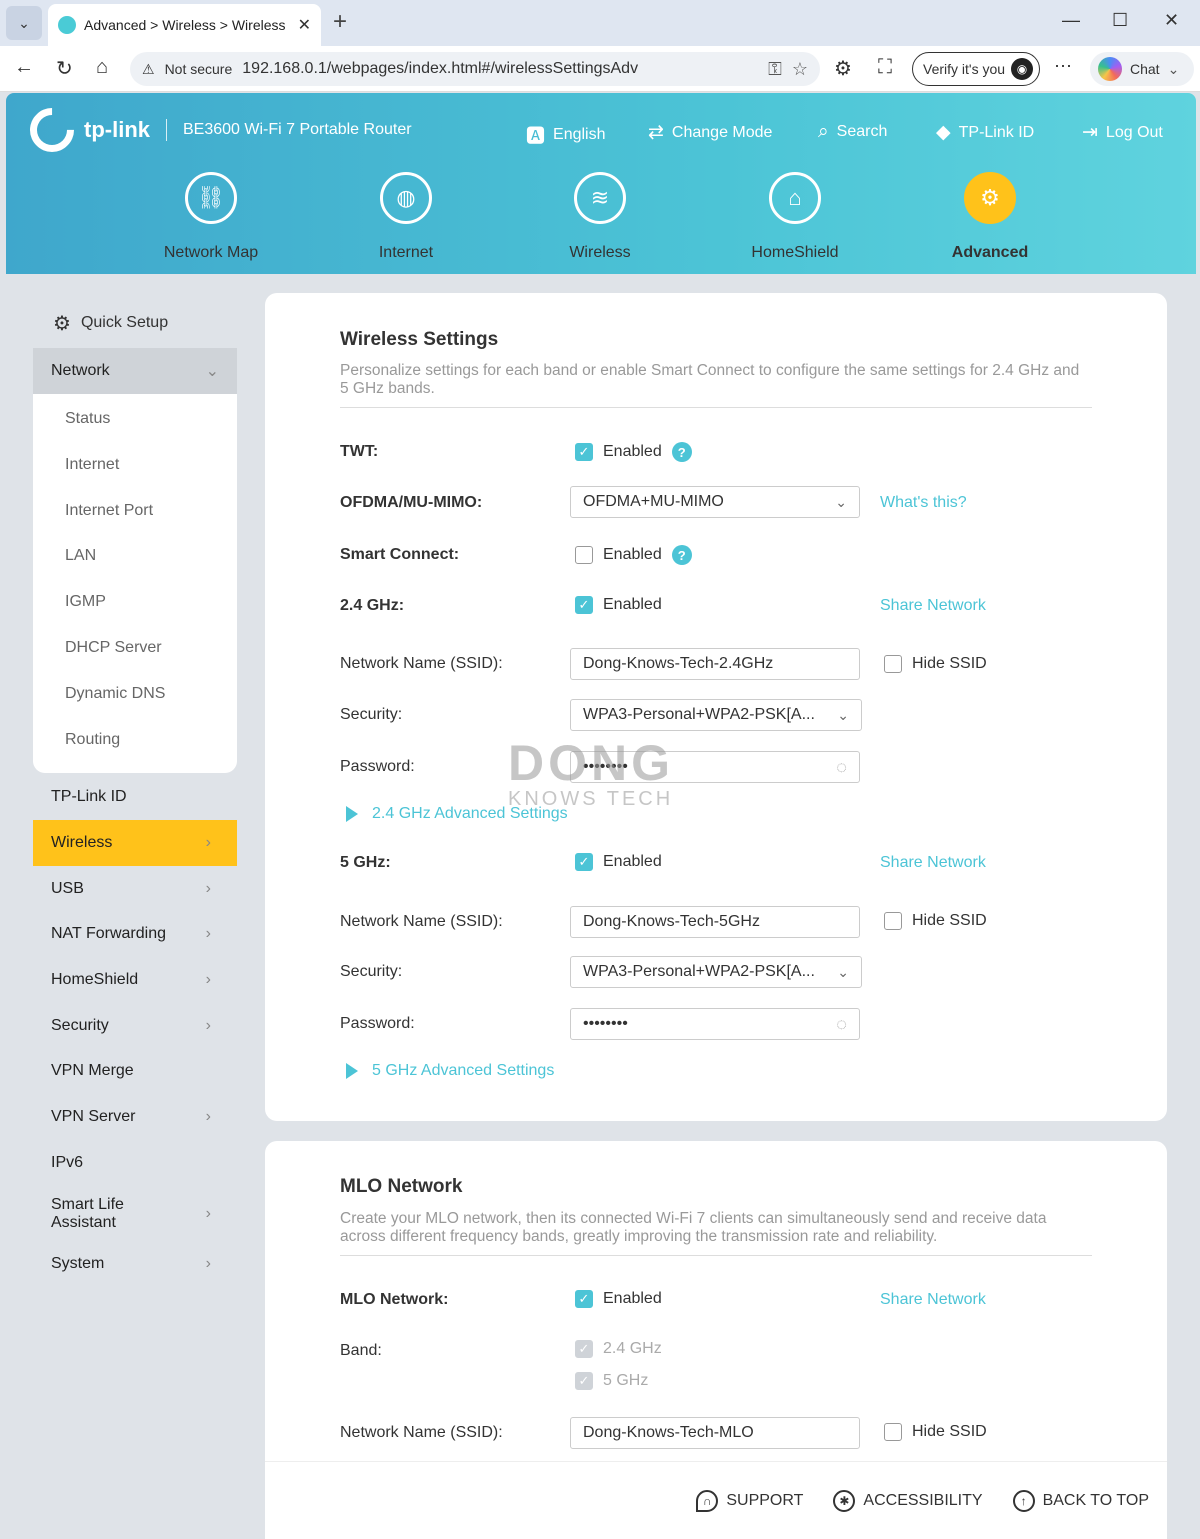 The width and height of the screenshot is (1200, 1539). What do you see at coordinates (908, 1500) in the screenshot?
I see `accessibility-link: ✱ ACCESSIBILITY` at bounding box center [908, 1500].